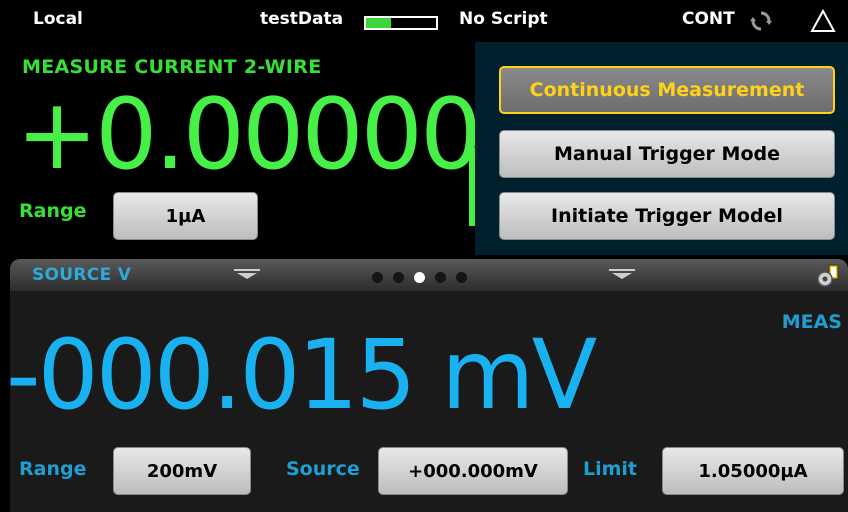  I want to click on measure-reading: +0.00000, so click(249, 135).